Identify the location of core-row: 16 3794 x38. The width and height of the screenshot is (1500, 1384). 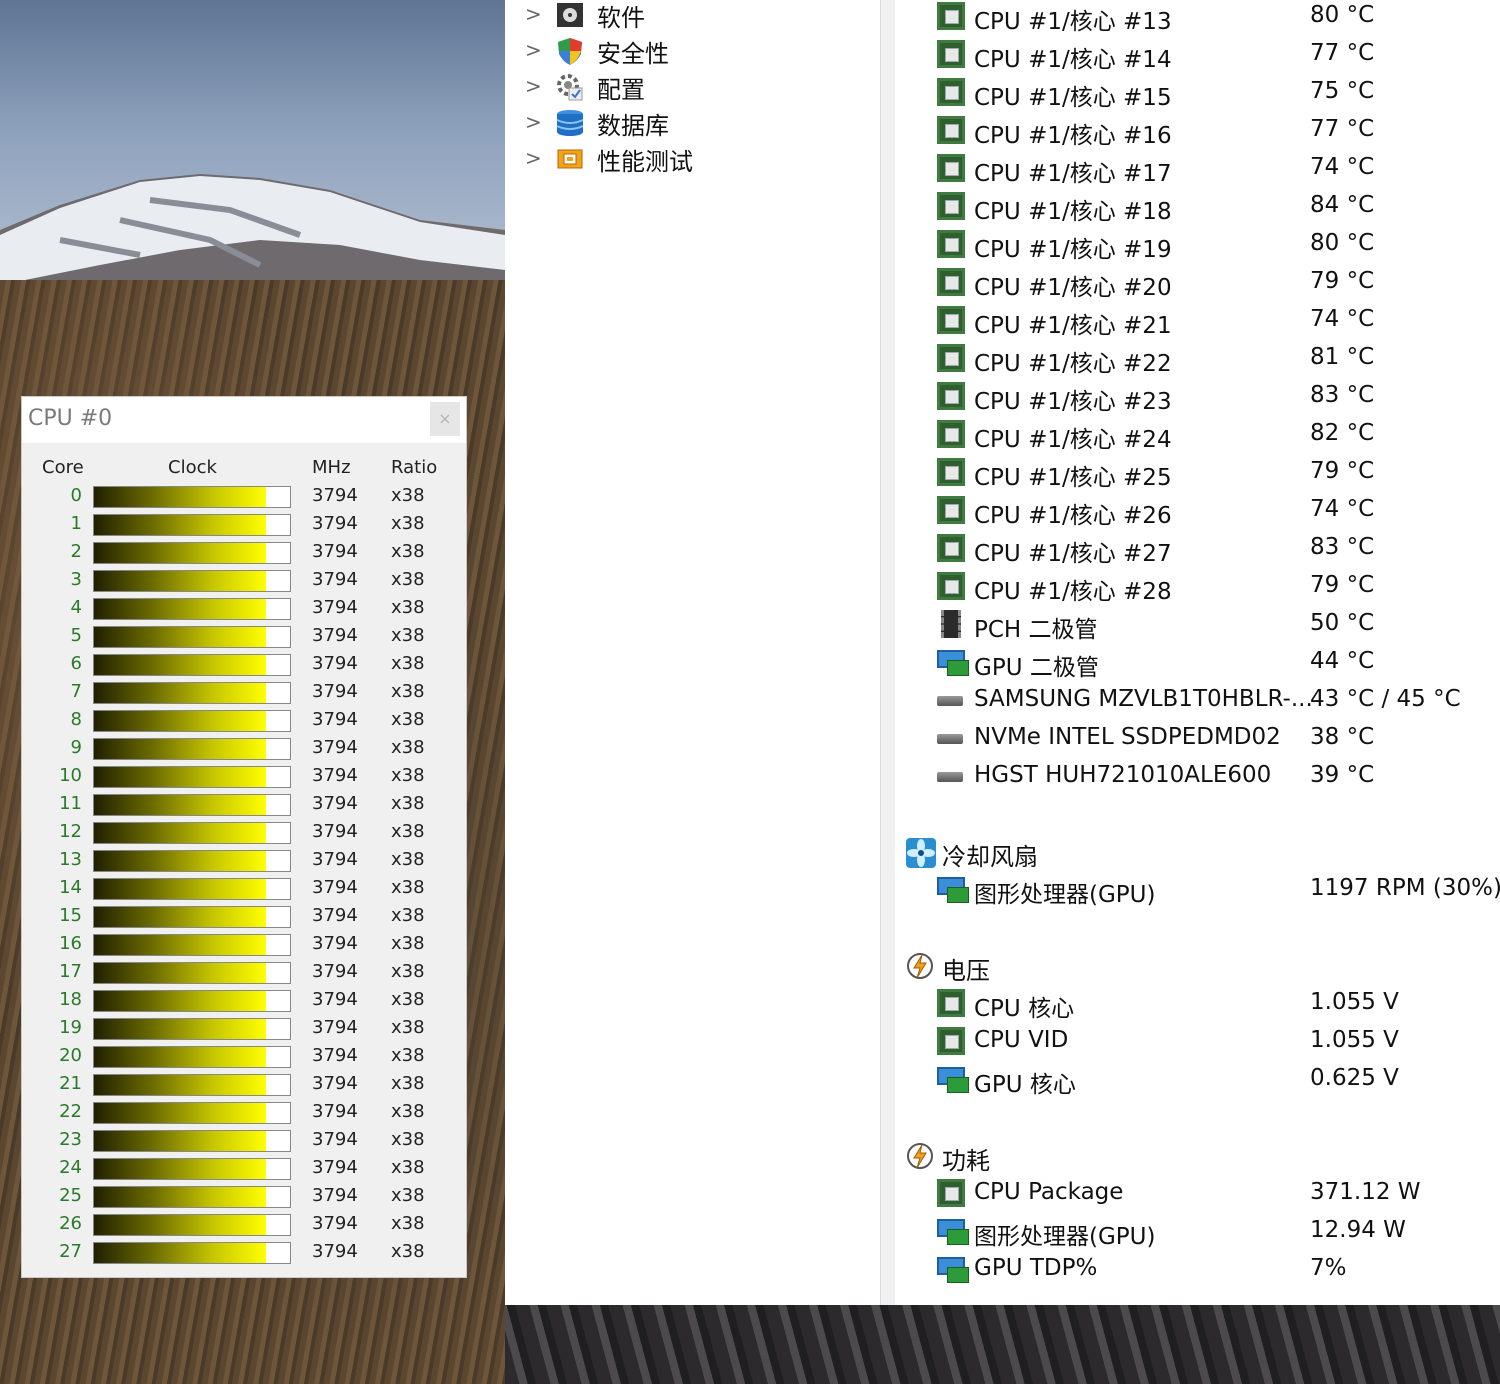
(244, 945).